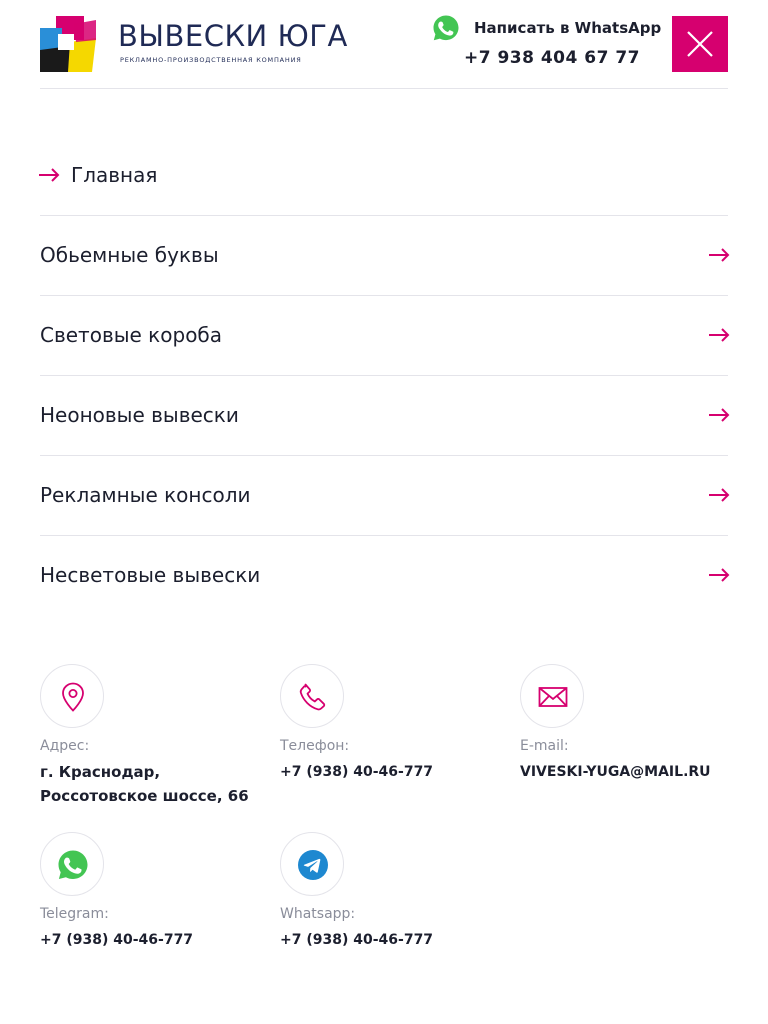 The width and height of the screenshot is (768, 1024). What do you see at coordinates (544, 746) in the screenshot?
I see `contact-label: E-mail:` at bounding box center [544, 746].